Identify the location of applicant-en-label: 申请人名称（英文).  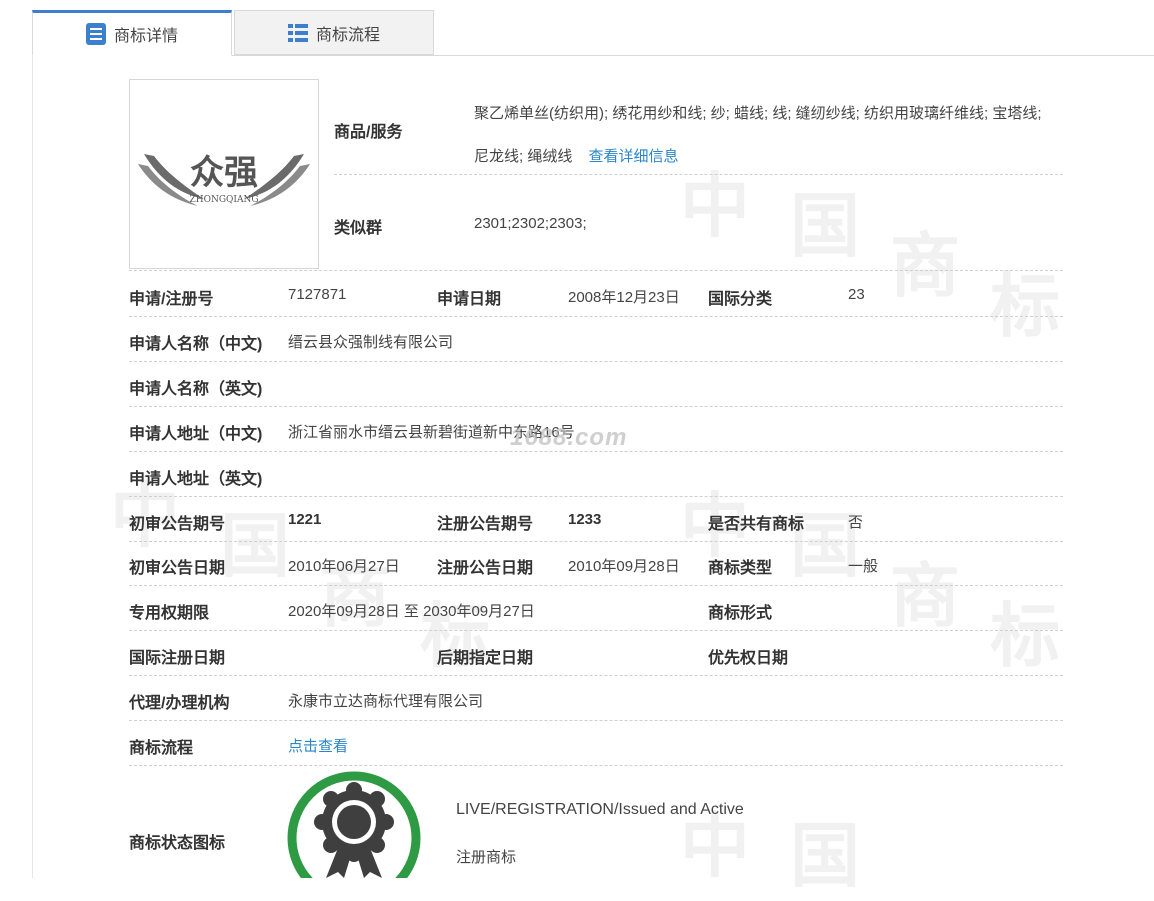
(196, 389).